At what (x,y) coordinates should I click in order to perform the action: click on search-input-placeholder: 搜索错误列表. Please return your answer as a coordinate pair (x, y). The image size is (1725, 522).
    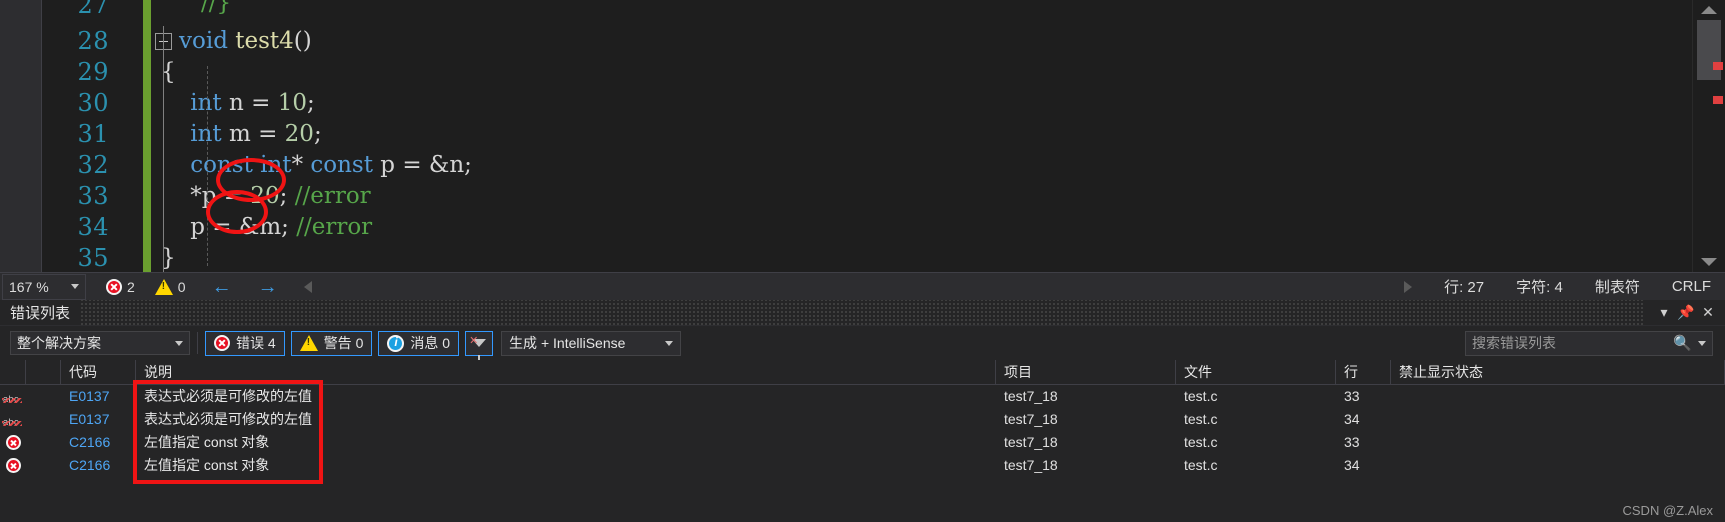
    Looking at the image, I should click on (1569, 343).